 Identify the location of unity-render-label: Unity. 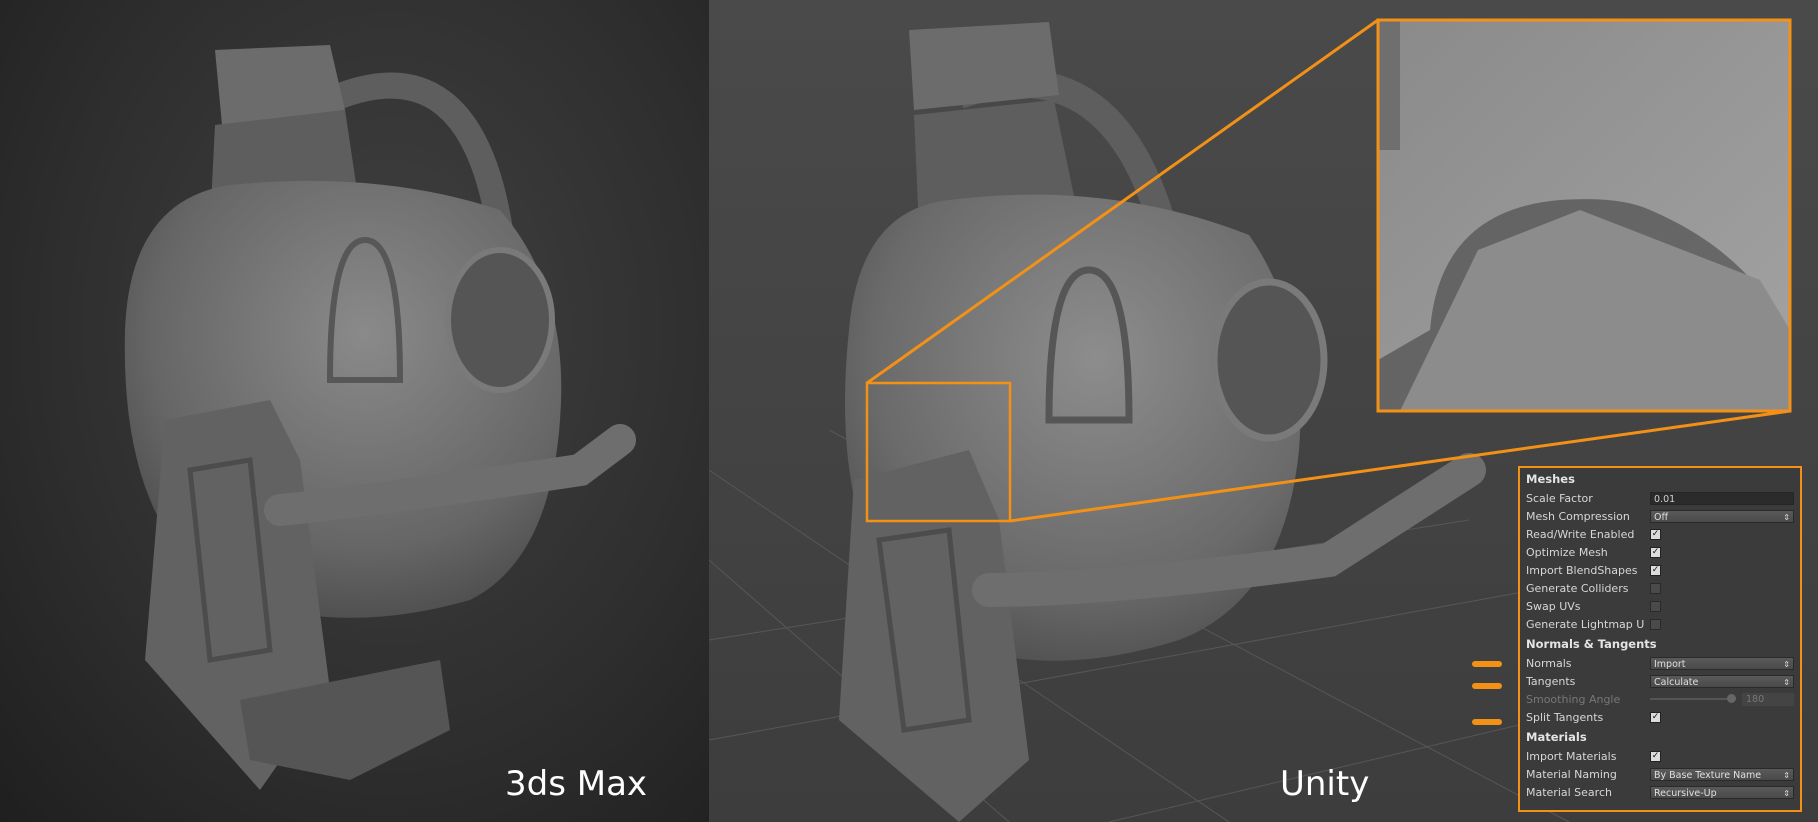
(1325, 784).